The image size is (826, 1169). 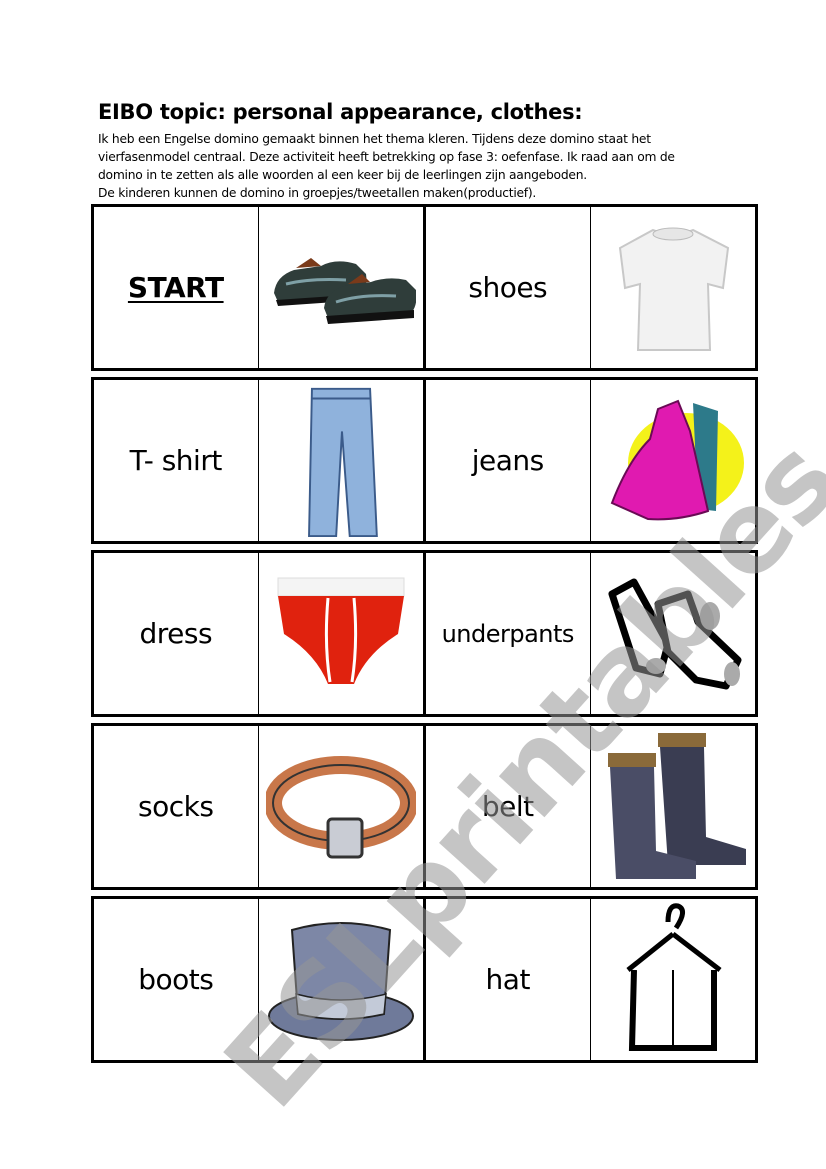 I want to click on domino-card: underpants, so click(x=590, y=633).